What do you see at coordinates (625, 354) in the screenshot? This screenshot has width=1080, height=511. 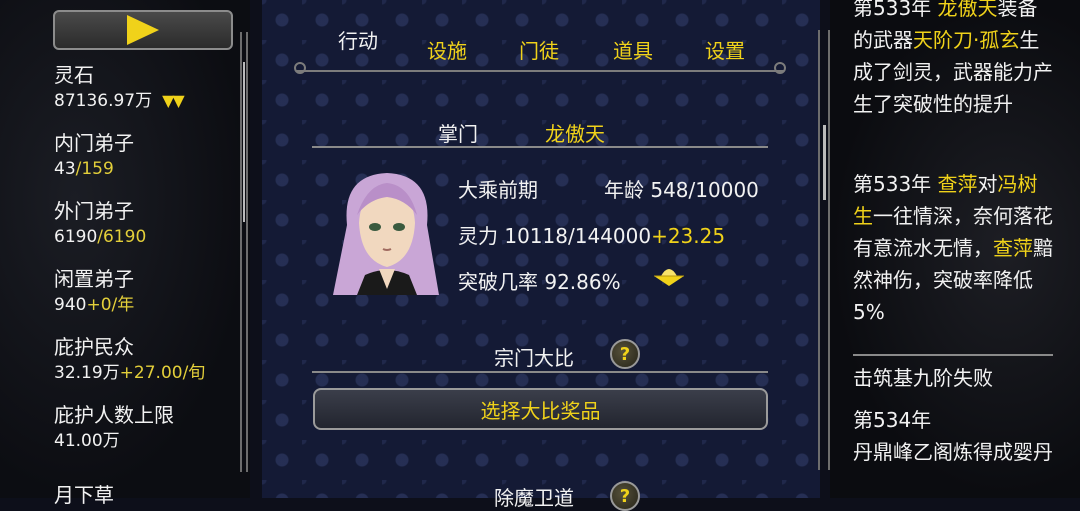 I see `tournament-help-icon: ?` at bounding box center [625, 354].